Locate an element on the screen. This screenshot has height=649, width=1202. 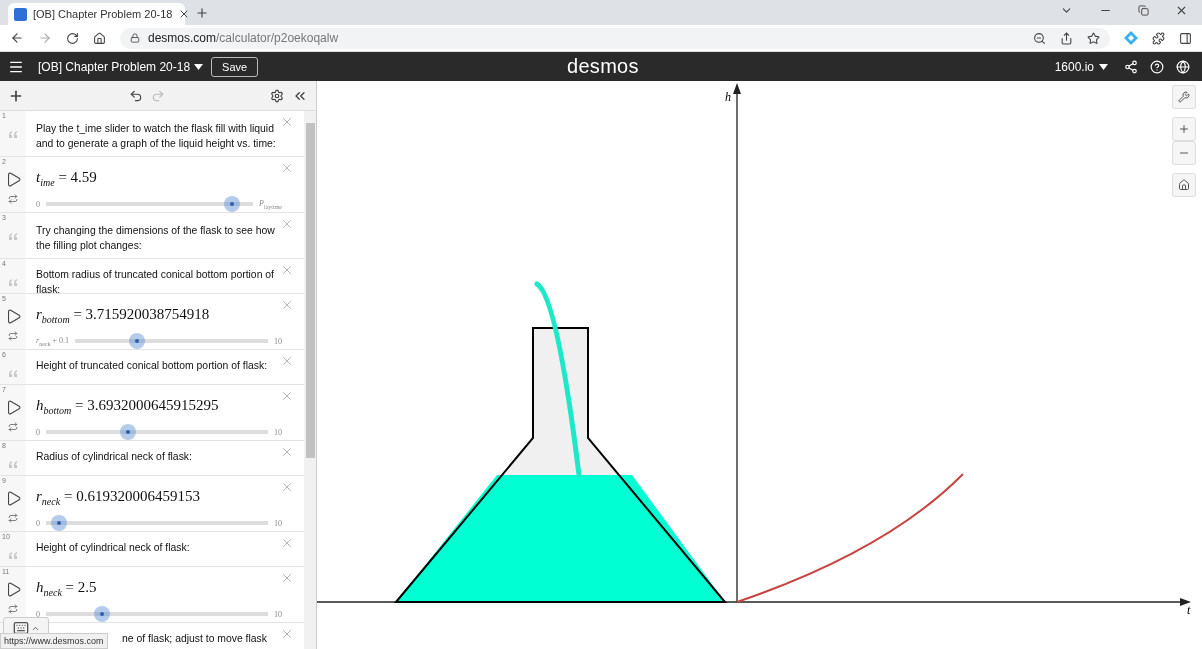
x-axis-label: t is located at coordinates (1189, 610).